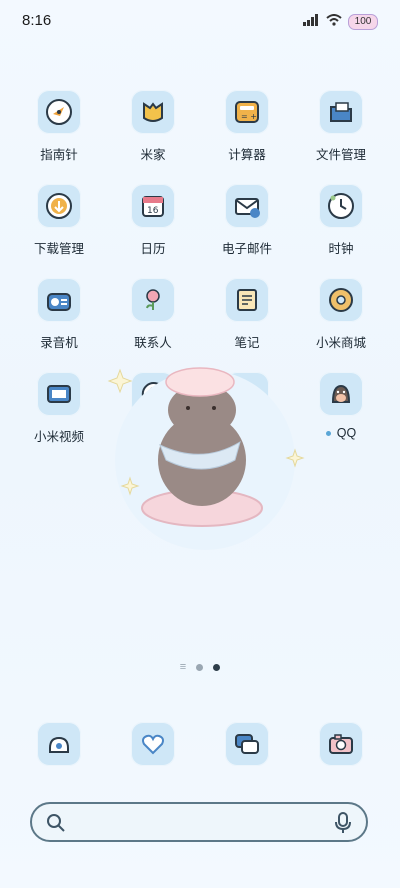 The image size is (400, 888). I want to click on wifi-icon, so click(334, 22).